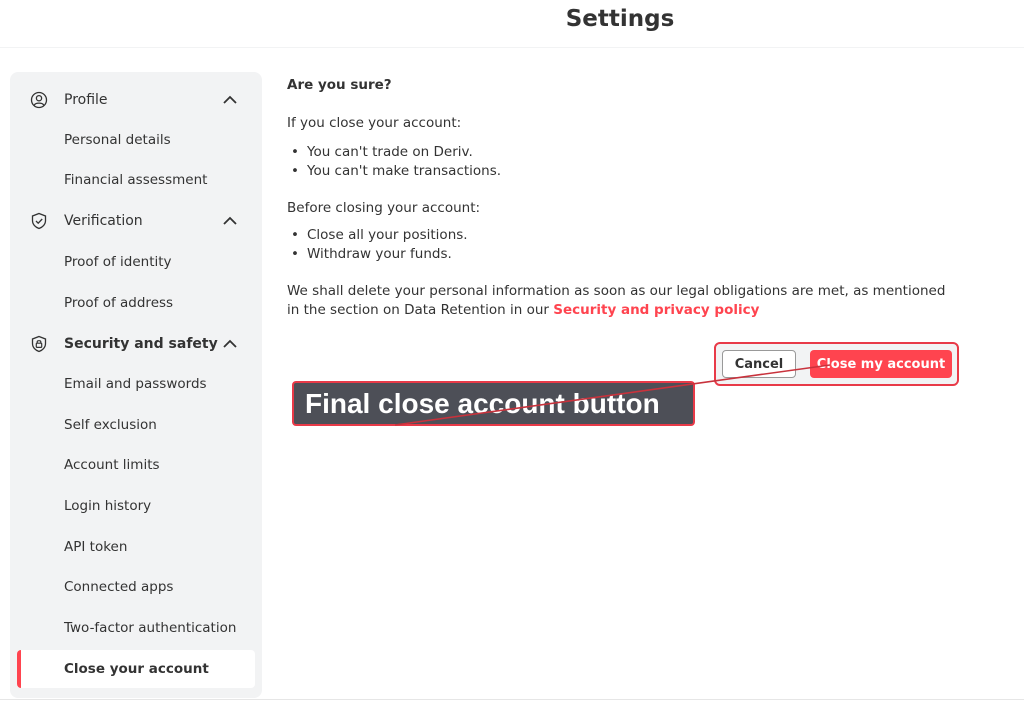 The height and width of the screenshot is (706, 1024). What do you see at coordinates (136, 303) in the screenshot?
I see `sidebar-item-proof-of-address: Proof of address` at bounding box center [136, 303].